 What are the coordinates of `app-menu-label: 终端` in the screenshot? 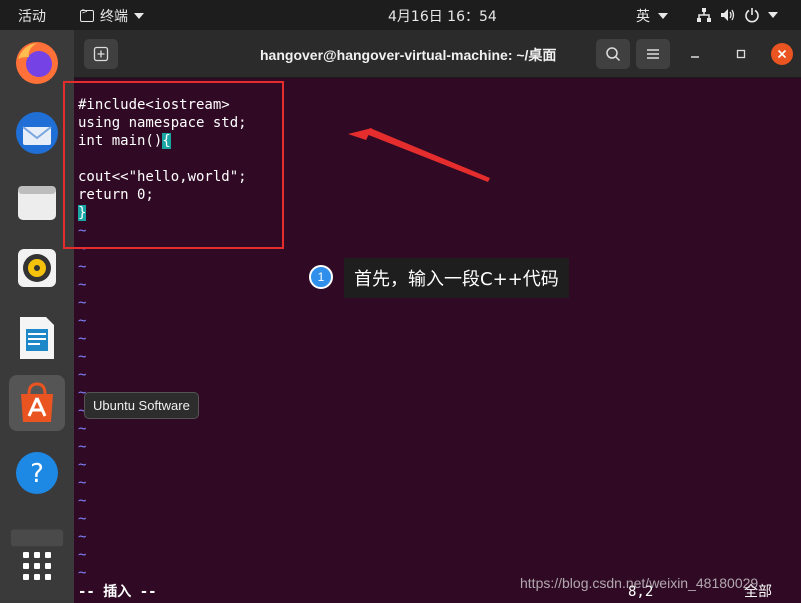 It's located at (114, 17).